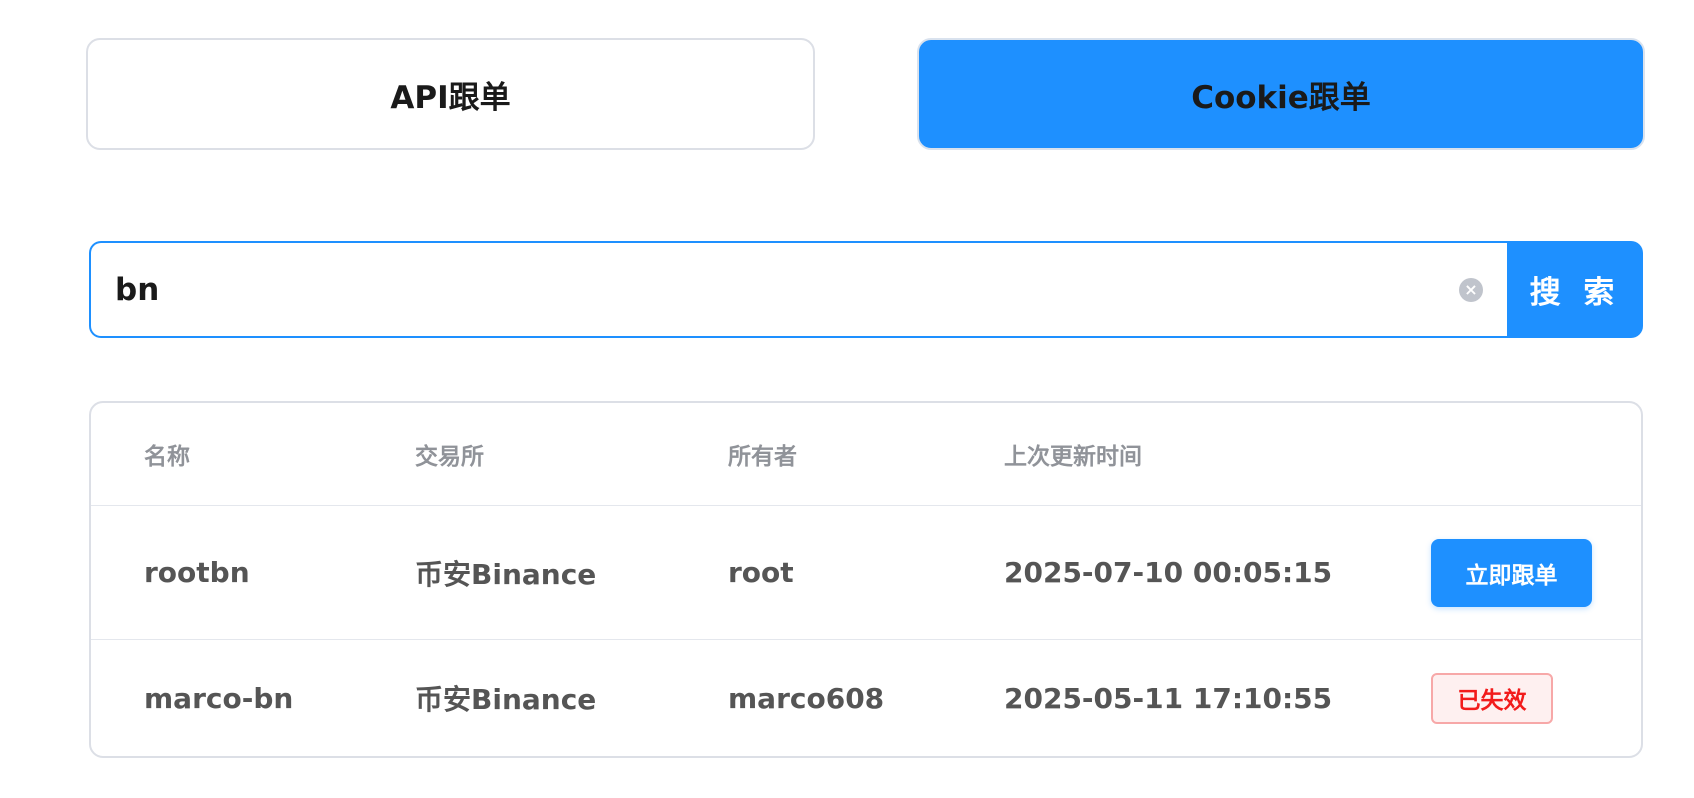 The image size is (1694, 798). What do you see at coordinates (806, 698) in the screenshot?
I see `row-owner: marco608` at bounding box center [806, 698].